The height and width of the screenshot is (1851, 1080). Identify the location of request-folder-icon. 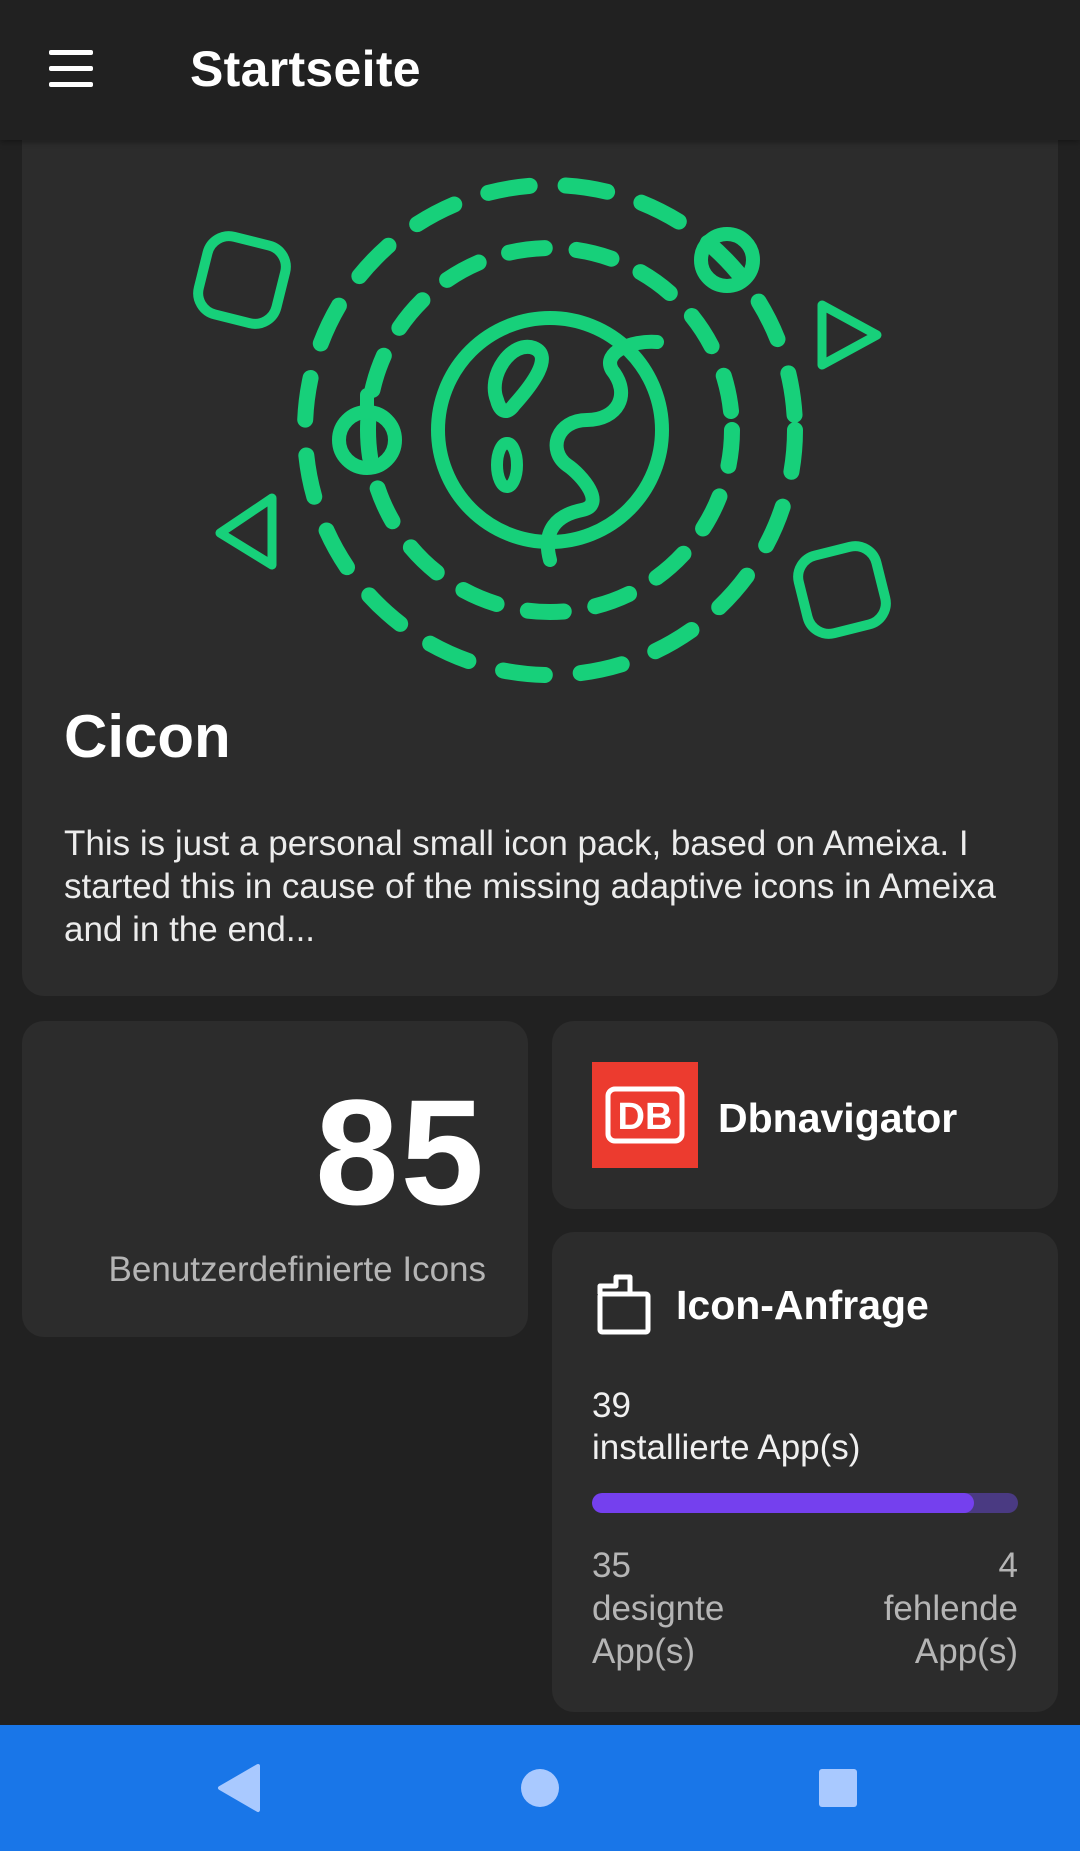
(624, 1304).